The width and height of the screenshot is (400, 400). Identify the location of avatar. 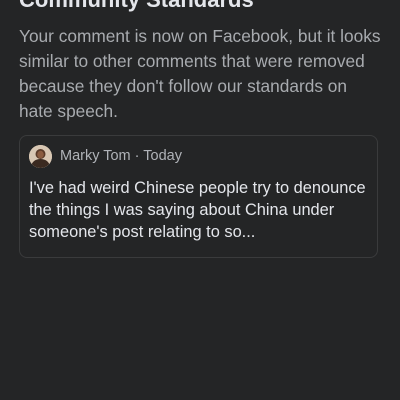
(40, 156).